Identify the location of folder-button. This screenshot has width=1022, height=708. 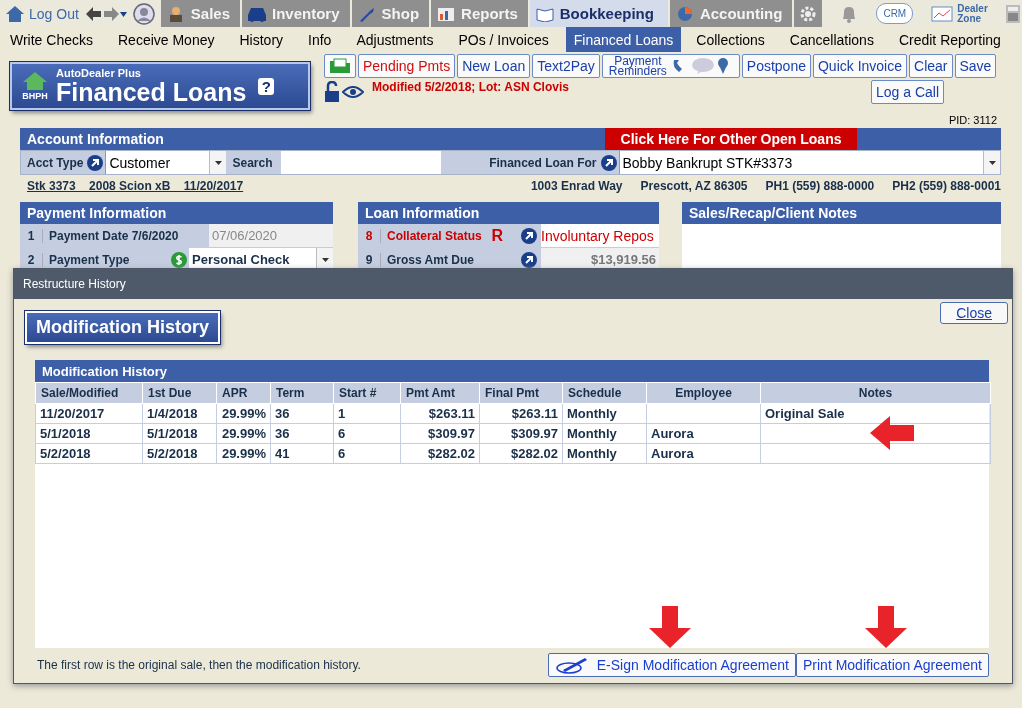
(340, 66).